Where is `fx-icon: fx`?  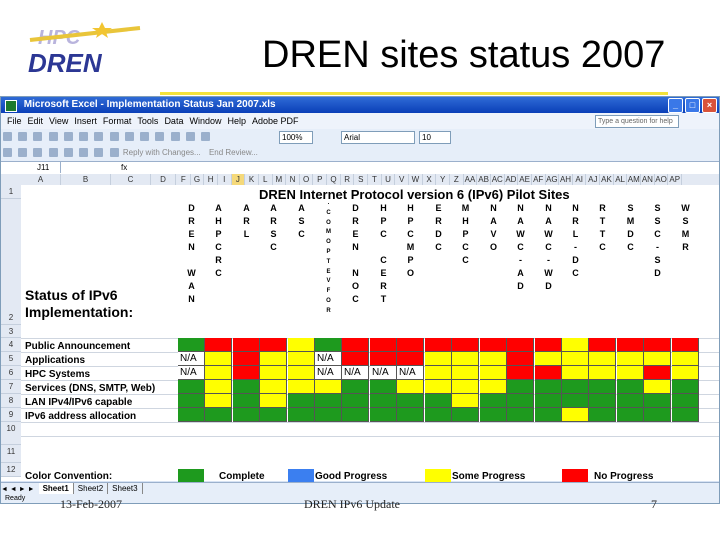 fx-icon: fx is located at coordinates (124, 168).